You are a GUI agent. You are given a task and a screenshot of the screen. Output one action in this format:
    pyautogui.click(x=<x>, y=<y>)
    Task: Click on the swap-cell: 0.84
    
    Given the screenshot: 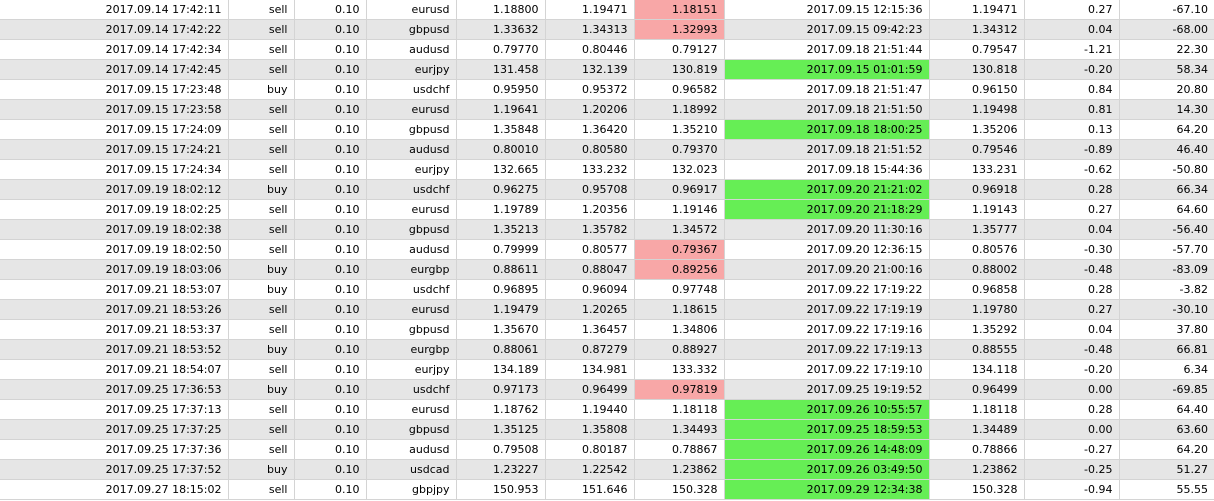 What is the action you would take?
    pyautogui.click(x=1072, y=89)
    